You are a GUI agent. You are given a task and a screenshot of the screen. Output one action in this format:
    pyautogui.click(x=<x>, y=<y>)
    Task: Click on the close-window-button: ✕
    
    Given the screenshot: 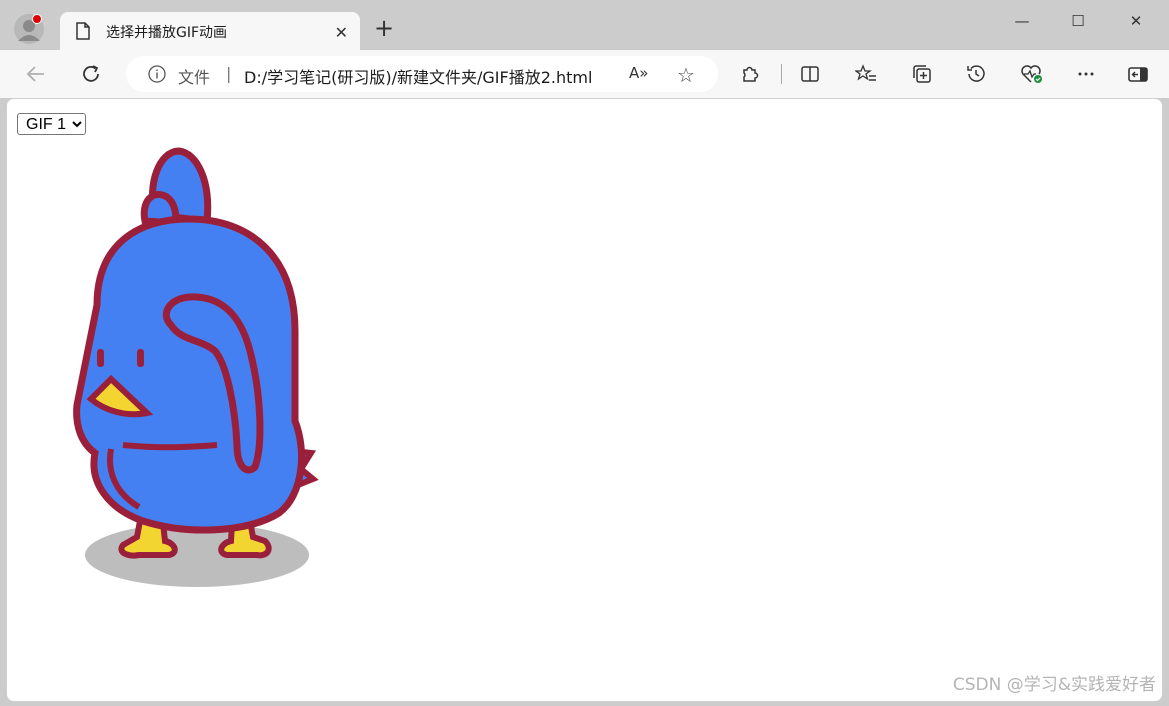 What is the action you would take?
    pyautogui.click(x=1136, y=21)
    